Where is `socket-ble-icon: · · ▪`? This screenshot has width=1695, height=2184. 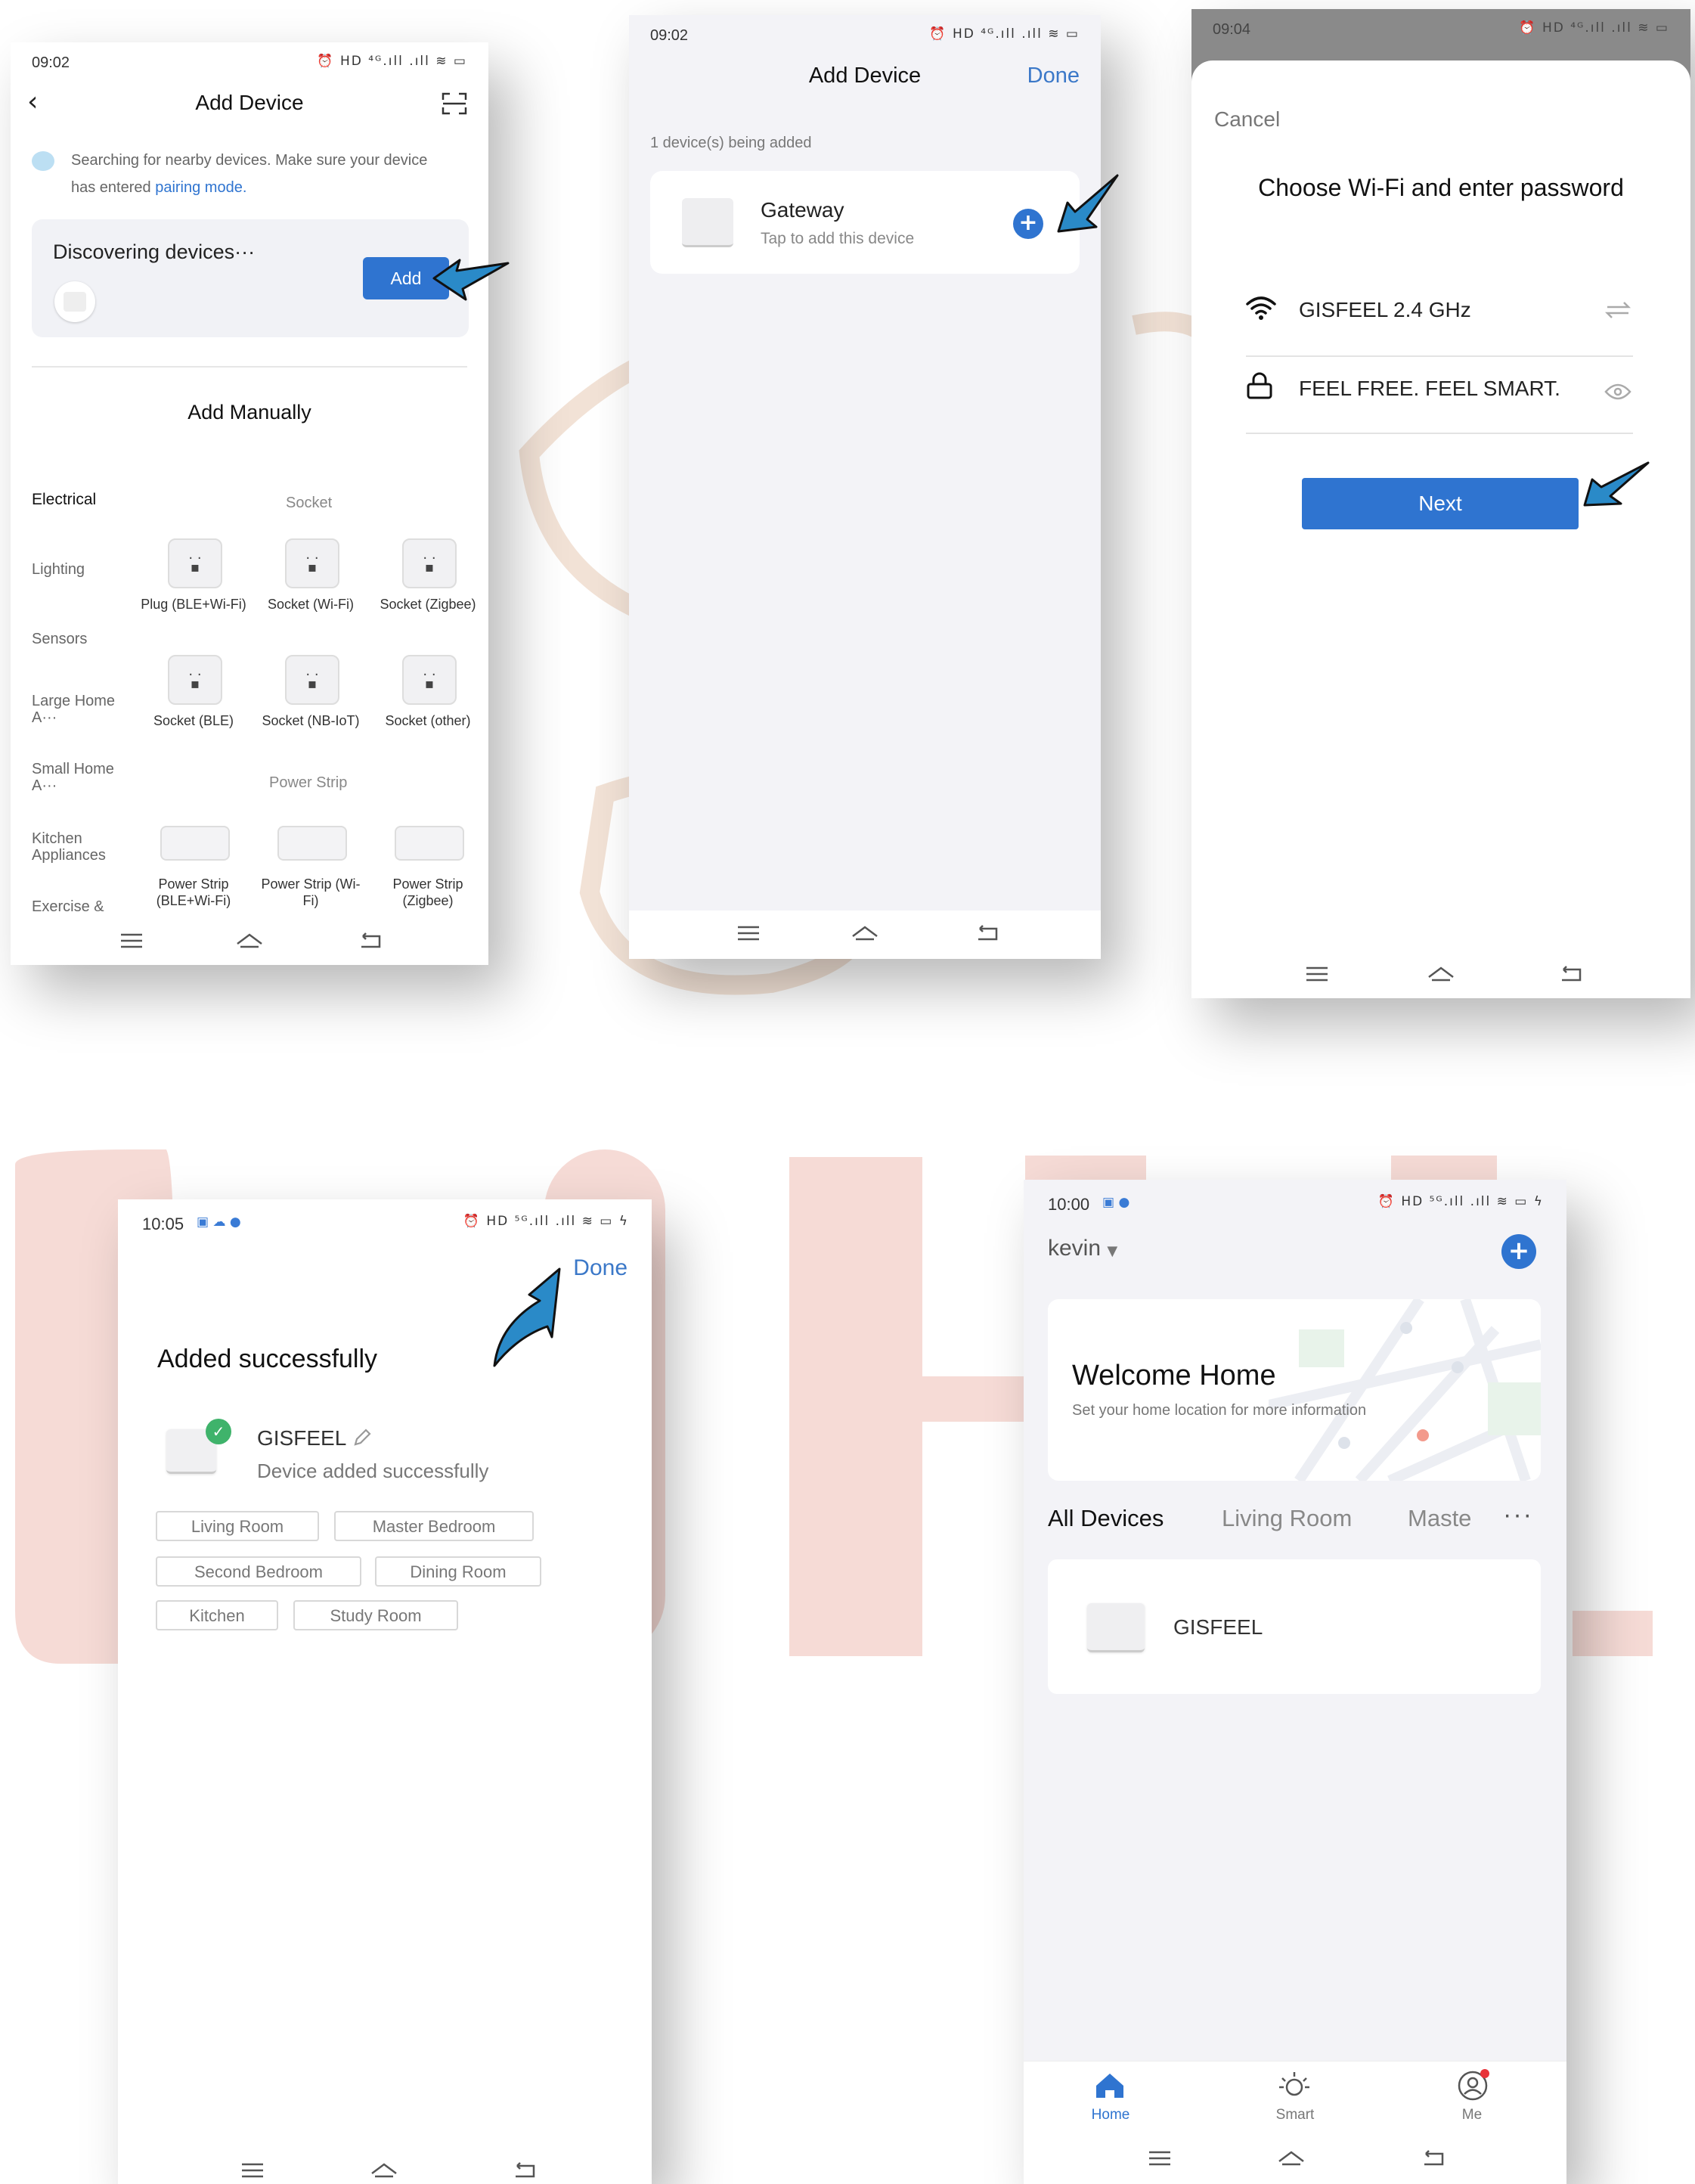
socket-ble-icon: · · ▪ is located at coordinates (195, 680).